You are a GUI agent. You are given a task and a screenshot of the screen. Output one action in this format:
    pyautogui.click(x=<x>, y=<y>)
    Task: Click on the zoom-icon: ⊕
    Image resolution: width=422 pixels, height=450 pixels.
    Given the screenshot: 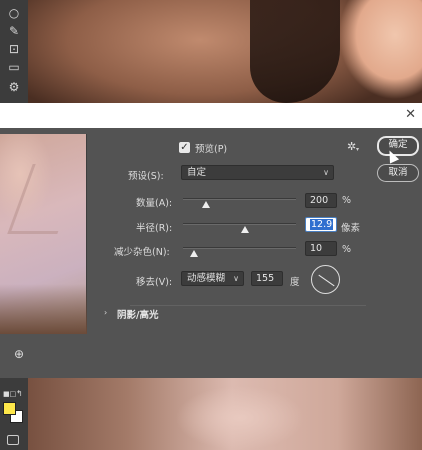 What is the action you would take?
    pyautogui.click(x=19, y=354)
    